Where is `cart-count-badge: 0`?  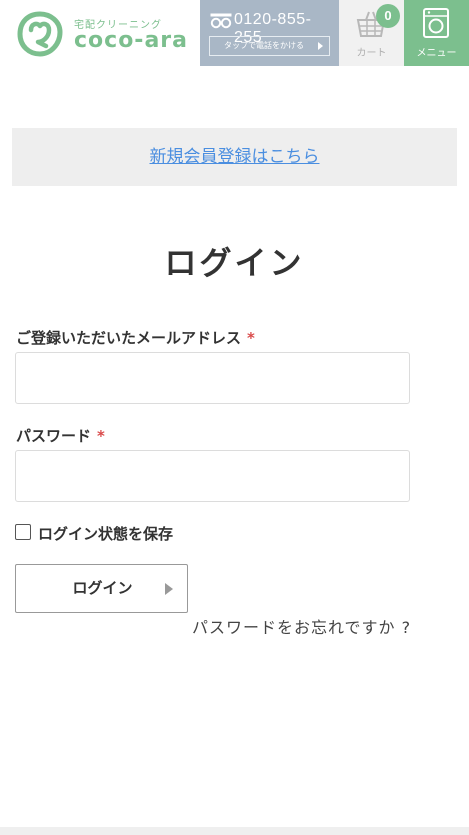 cart-count-badge: 0 is located at coordinates (388, 16).